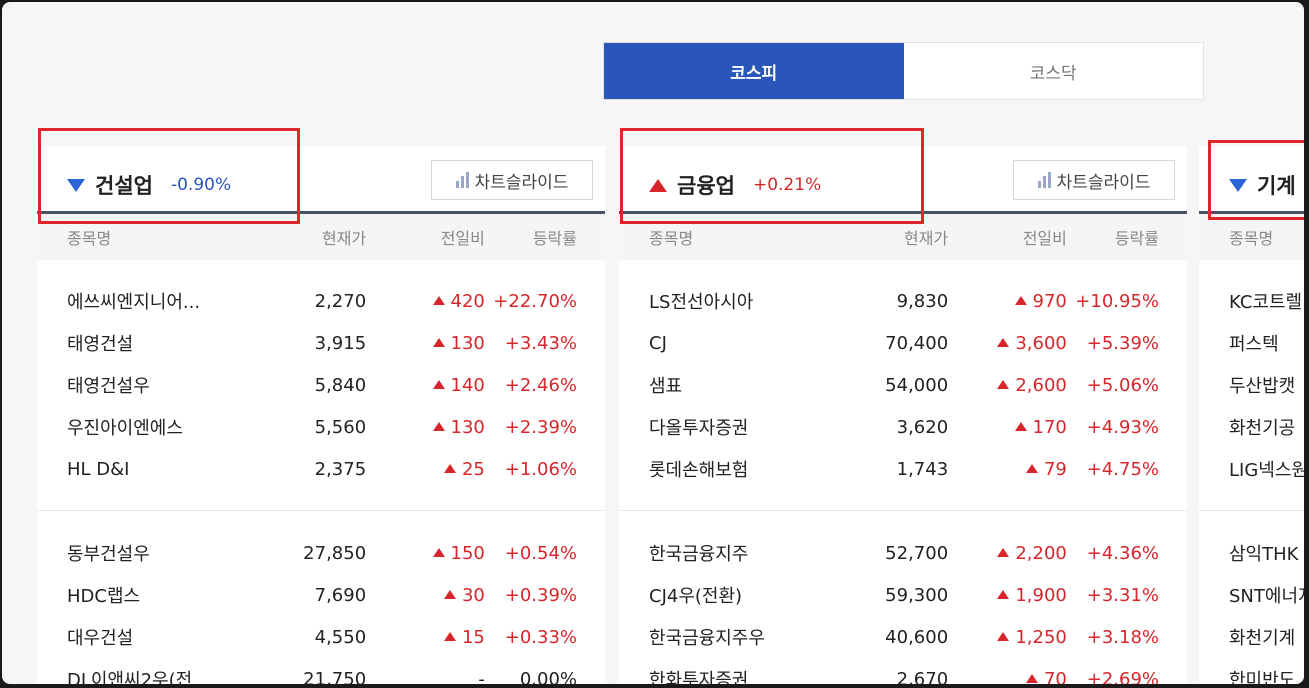 The image size is (1309, 688). I want to click on stock-name: 롯데손해보험, so click(744, 469).